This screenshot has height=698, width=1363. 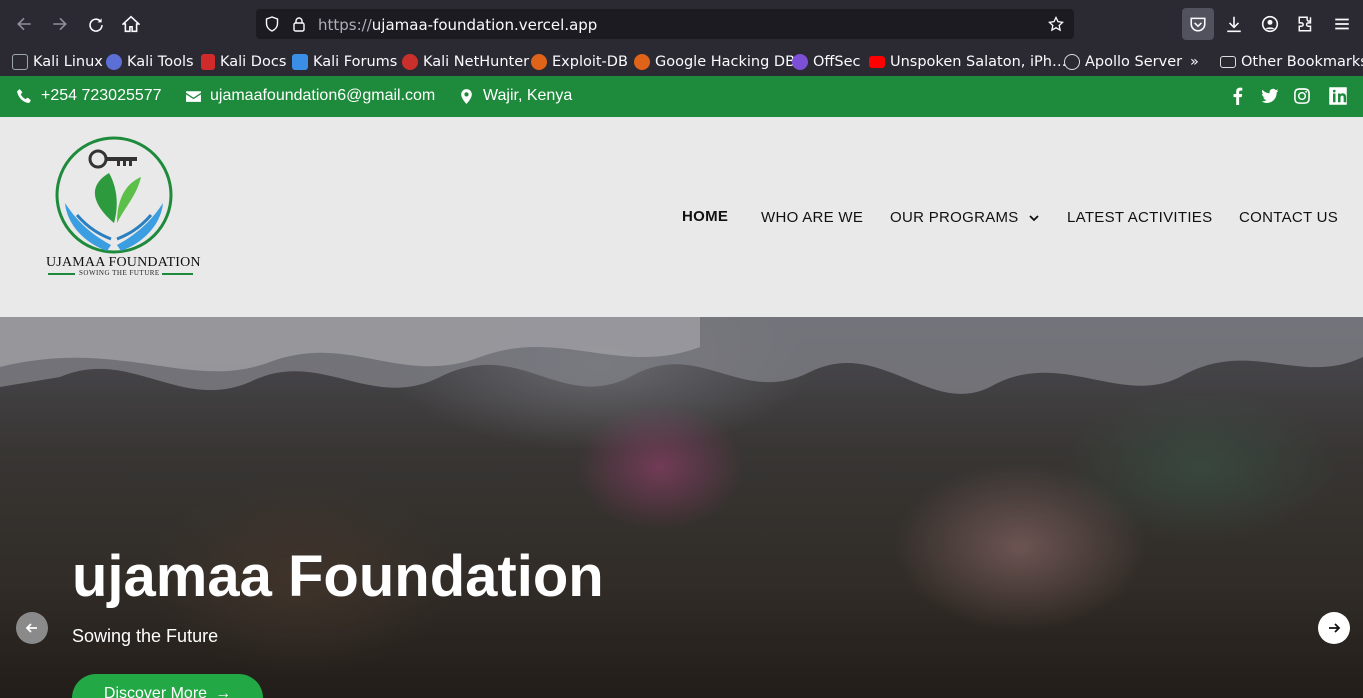 I want to click on bookmark-kali-nethunter: Kali NetHunter, so click(x=465, y=62).